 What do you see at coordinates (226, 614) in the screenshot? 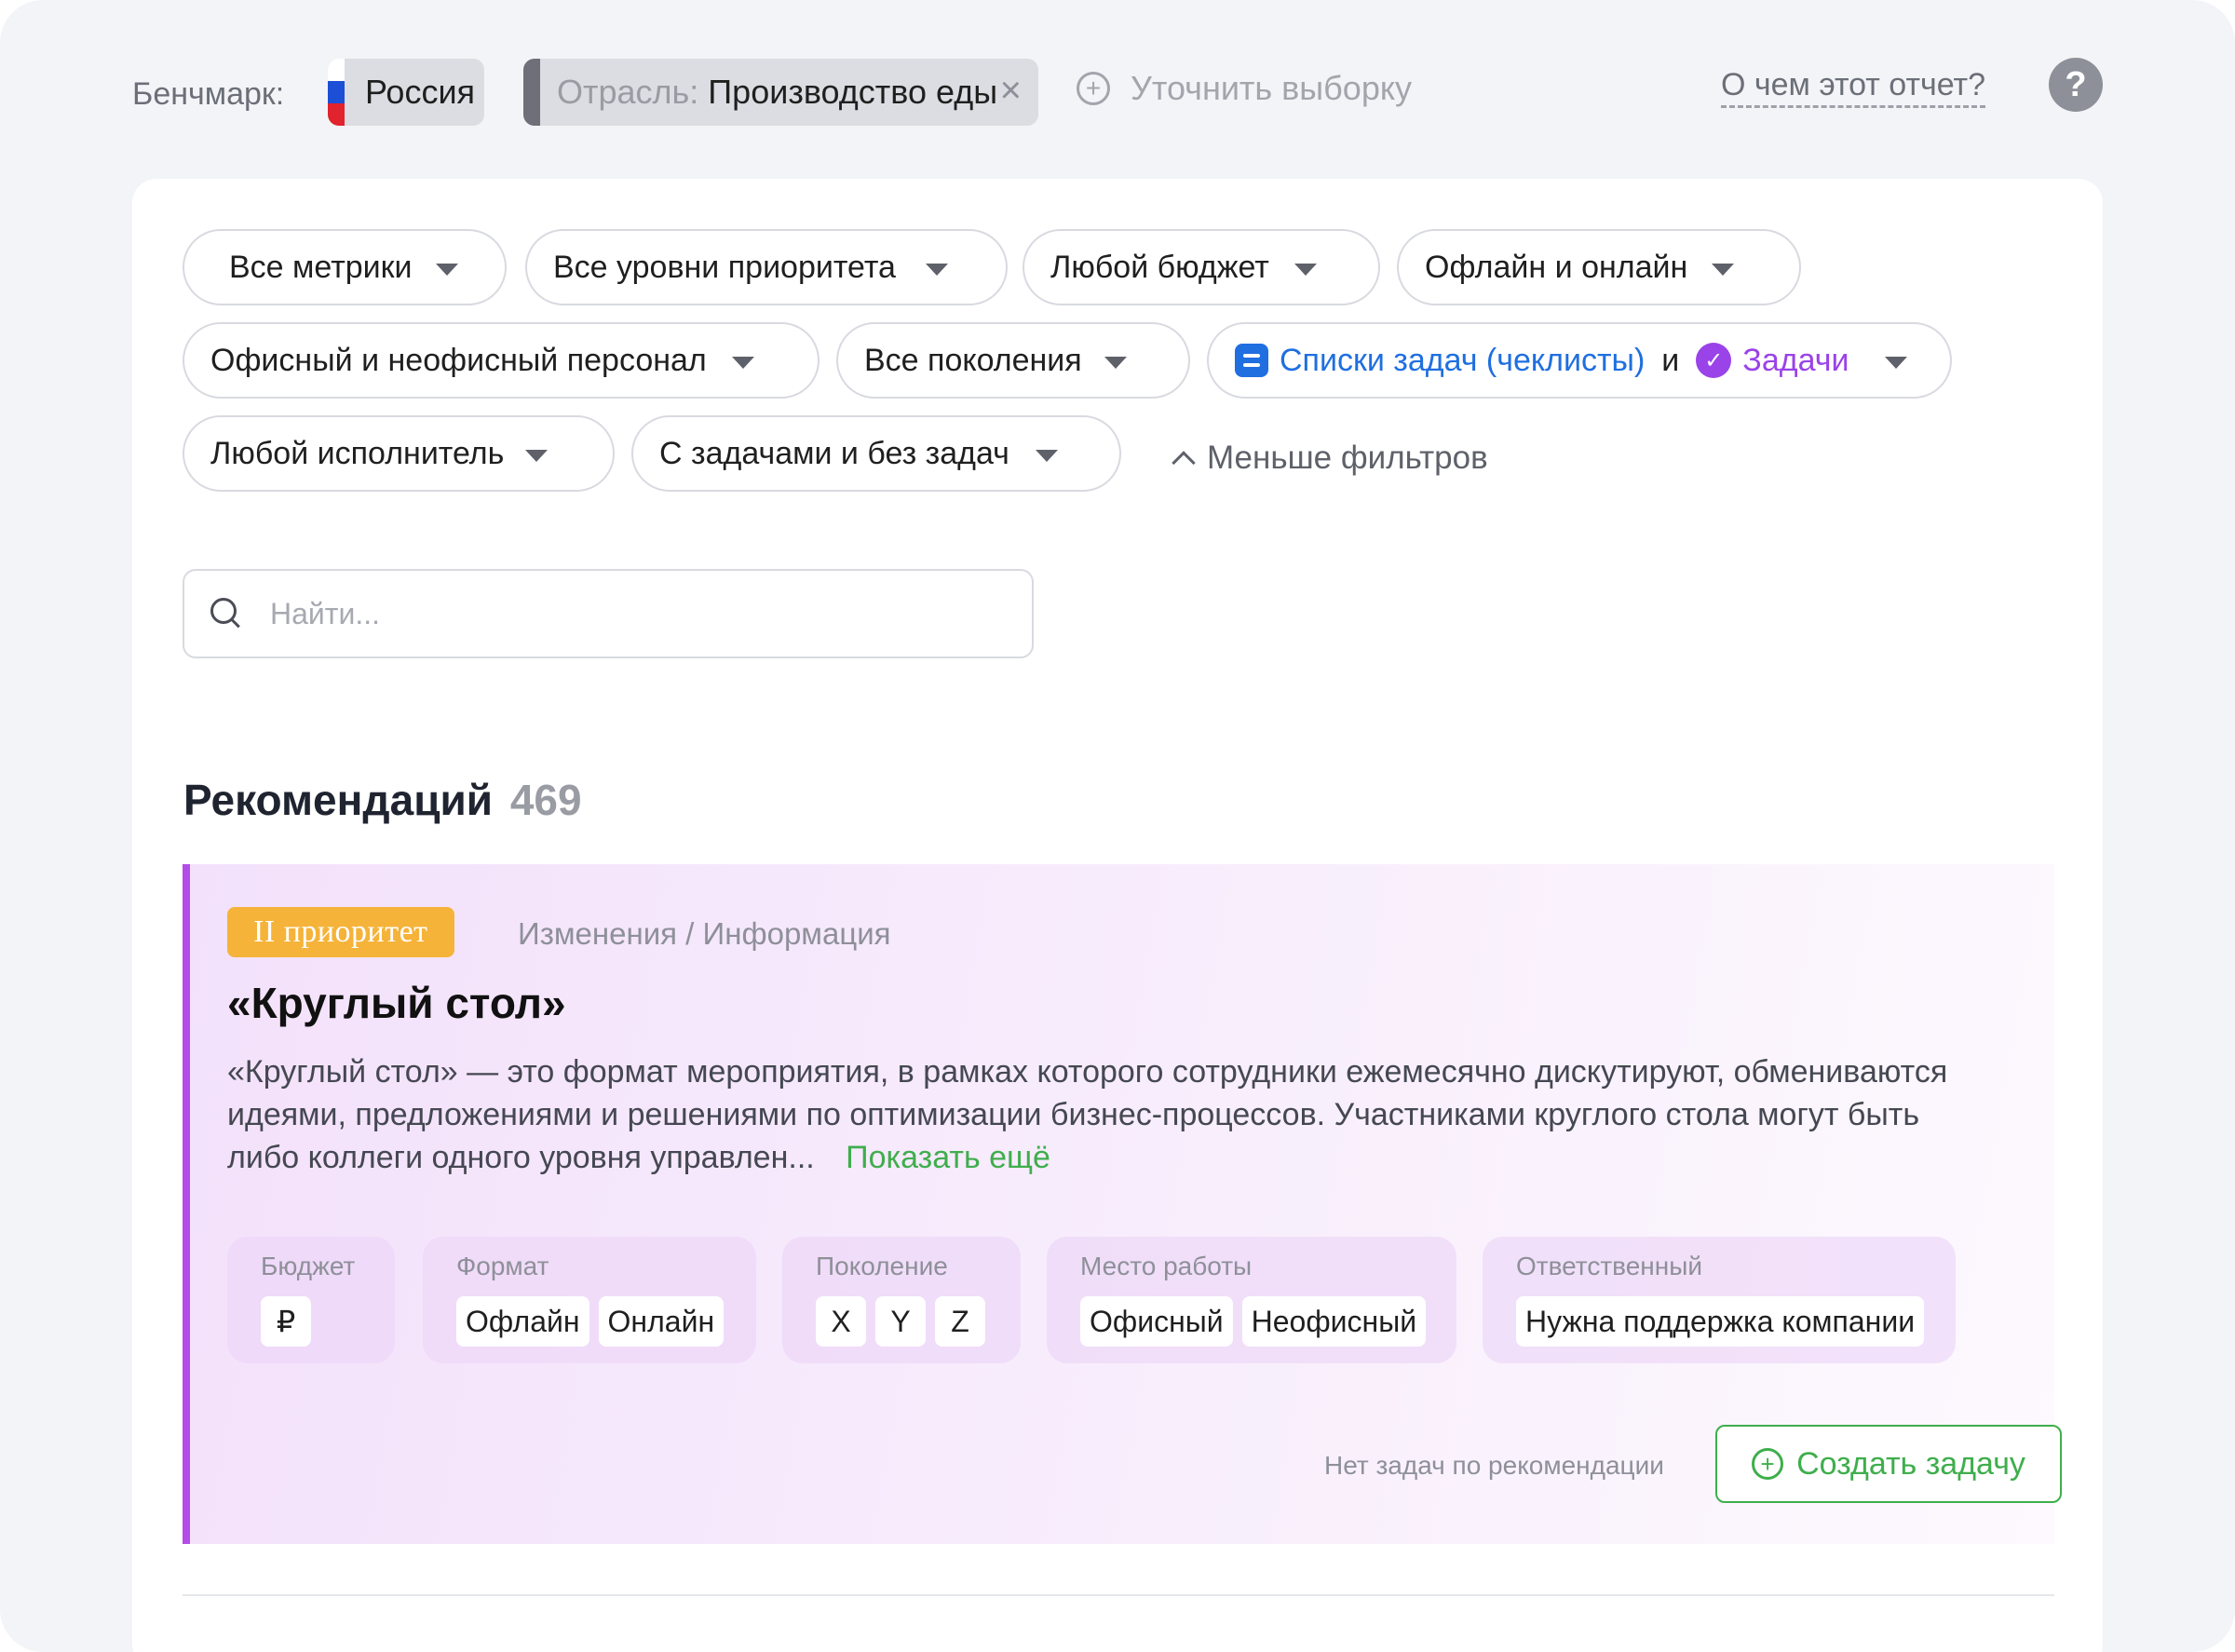
I see `search-icon` at bounding box center [226, 614].